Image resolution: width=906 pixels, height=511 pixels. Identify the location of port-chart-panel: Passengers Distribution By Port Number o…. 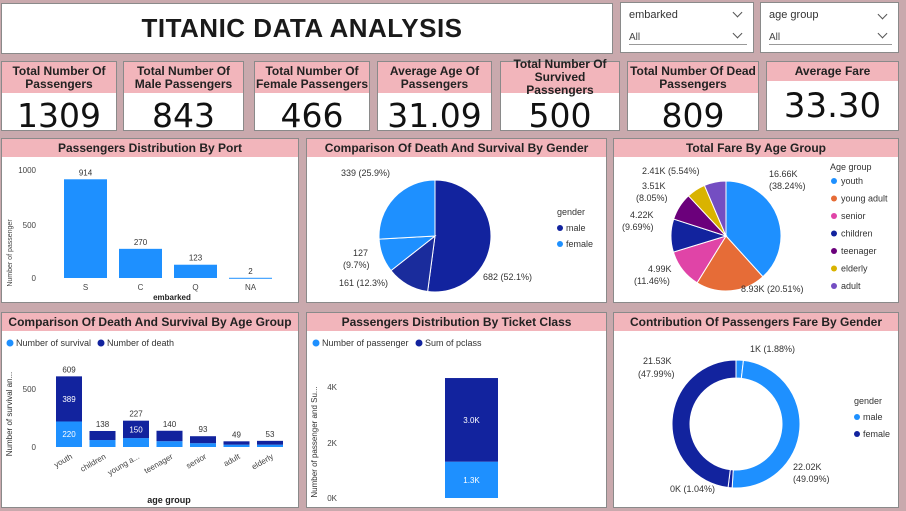
(150, 220).